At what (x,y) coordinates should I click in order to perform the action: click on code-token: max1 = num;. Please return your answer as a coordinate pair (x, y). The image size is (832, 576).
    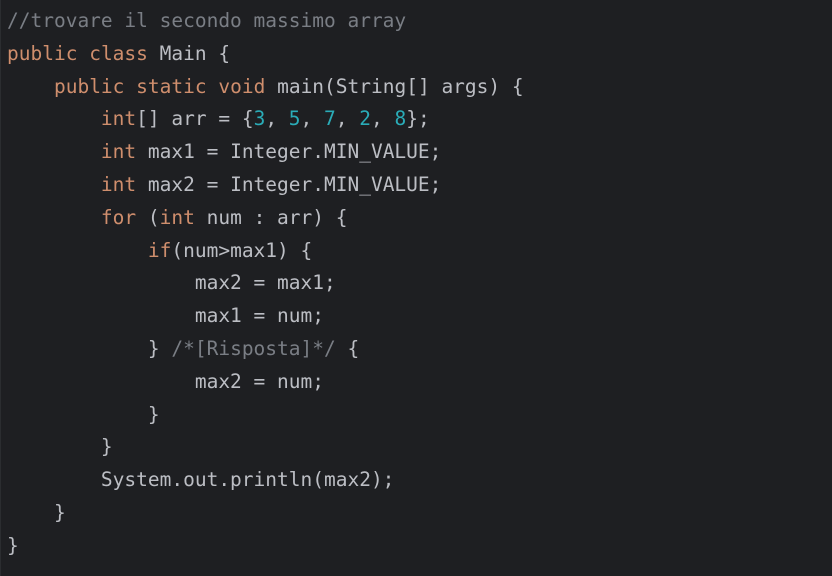
    Looking at the image, I should click on (165, 316).